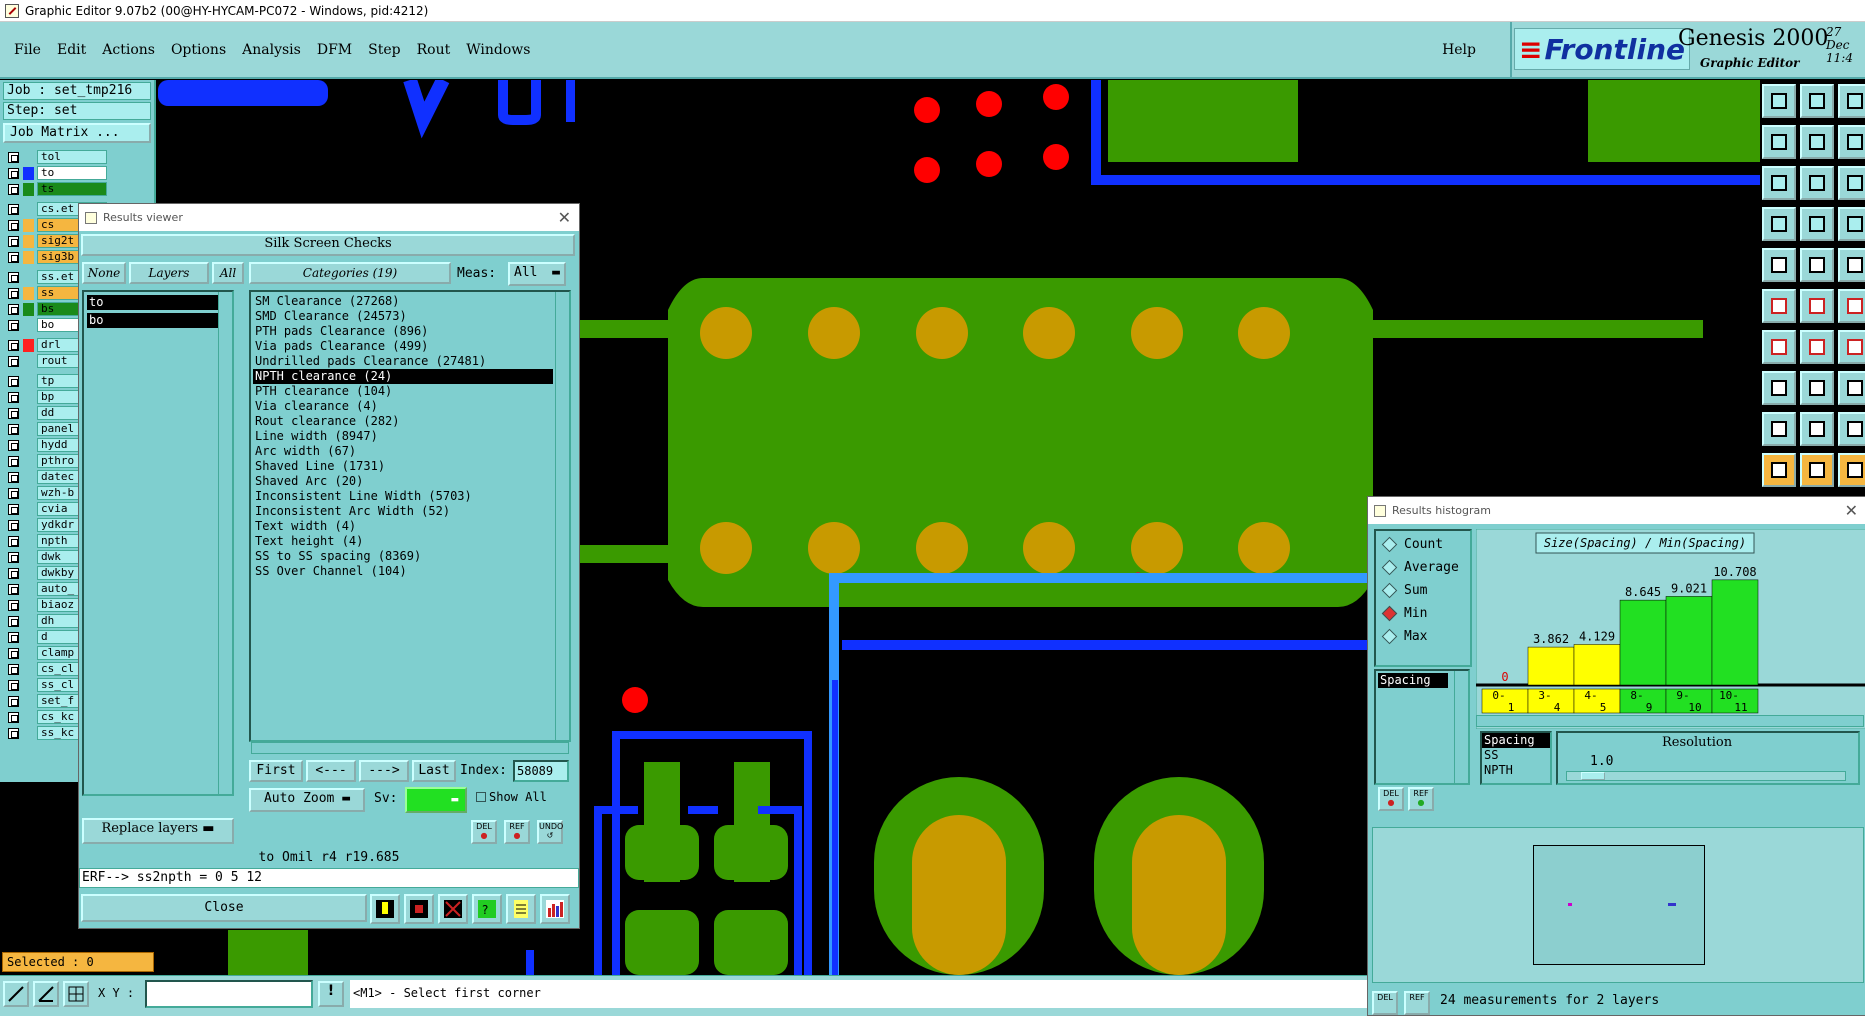 The image size is (1865, 1016). What do you see at coordinates (1404, 636) in the screenshot?
I see `option-max-radio: Max` at bounding box center [1404, 636].